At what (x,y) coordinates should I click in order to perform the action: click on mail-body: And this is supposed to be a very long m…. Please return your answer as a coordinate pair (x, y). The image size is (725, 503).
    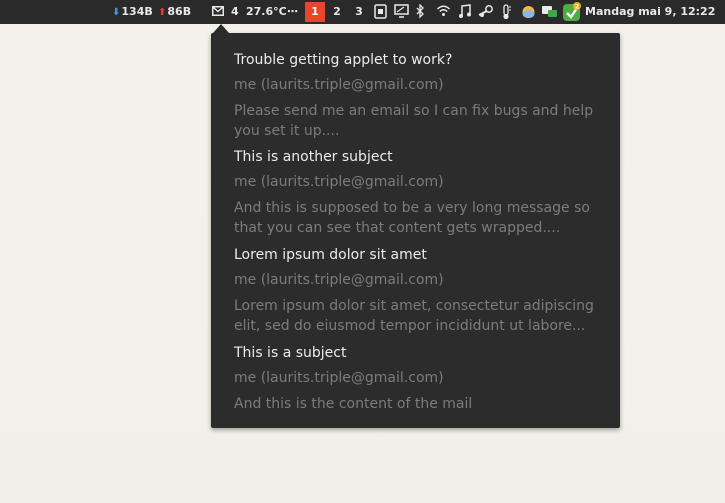
    Looking at the image, I should click on (412, 218).